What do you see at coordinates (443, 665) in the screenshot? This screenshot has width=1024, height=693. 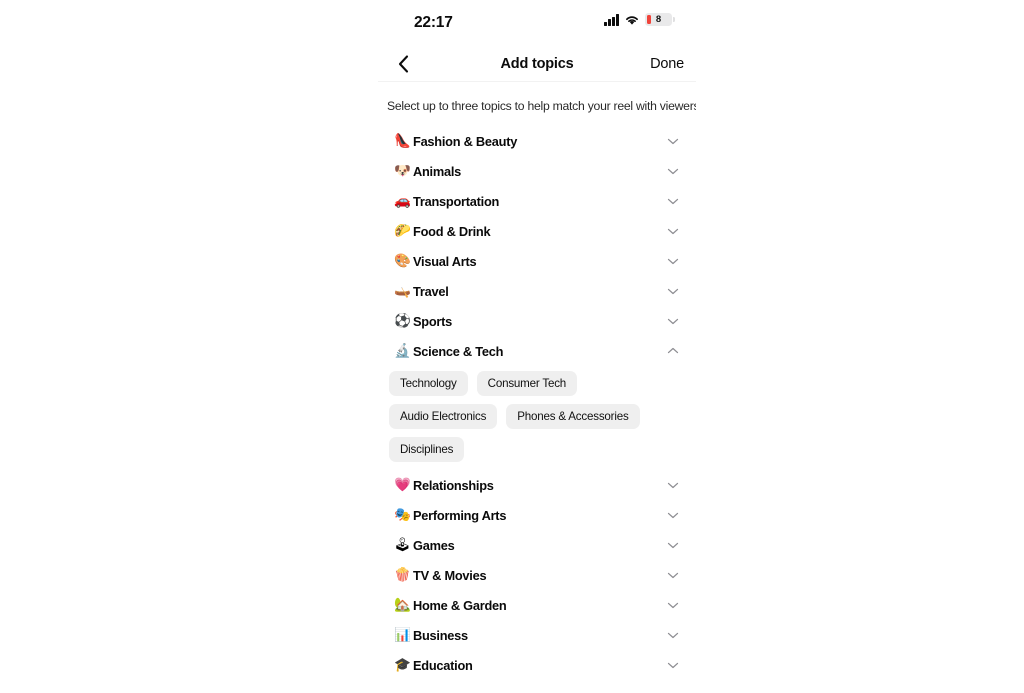 I see `topic-label: Education` at bounding box center [443, 665].